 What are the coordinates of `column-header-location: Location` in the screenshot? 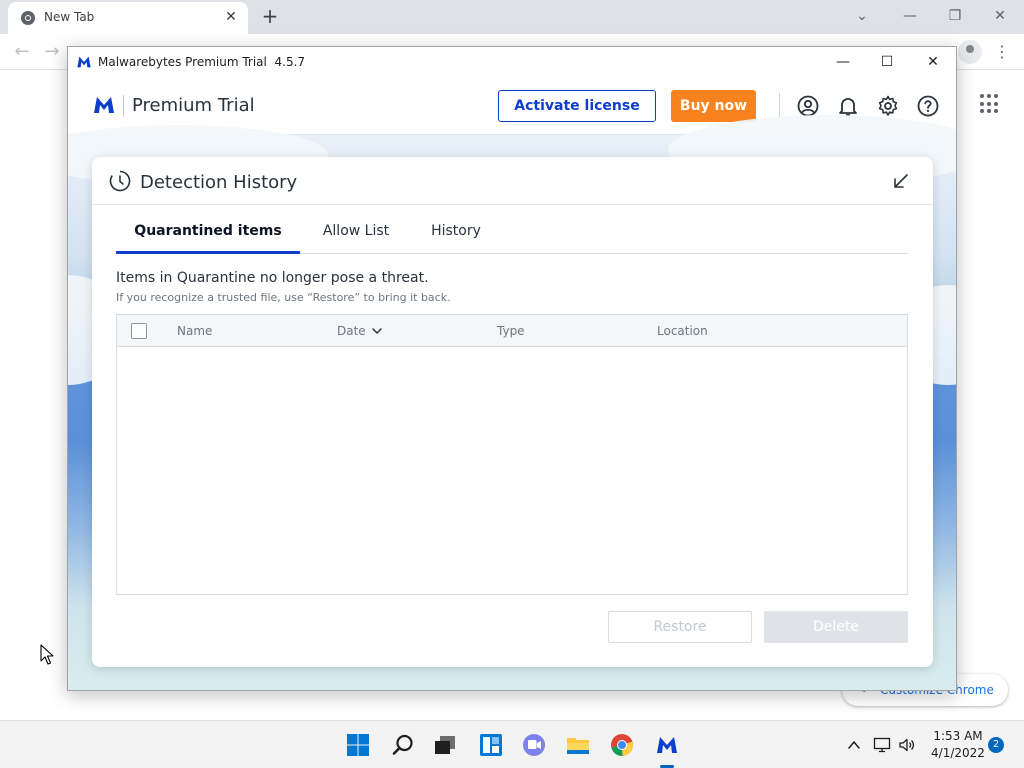 It's located at (682, 331).